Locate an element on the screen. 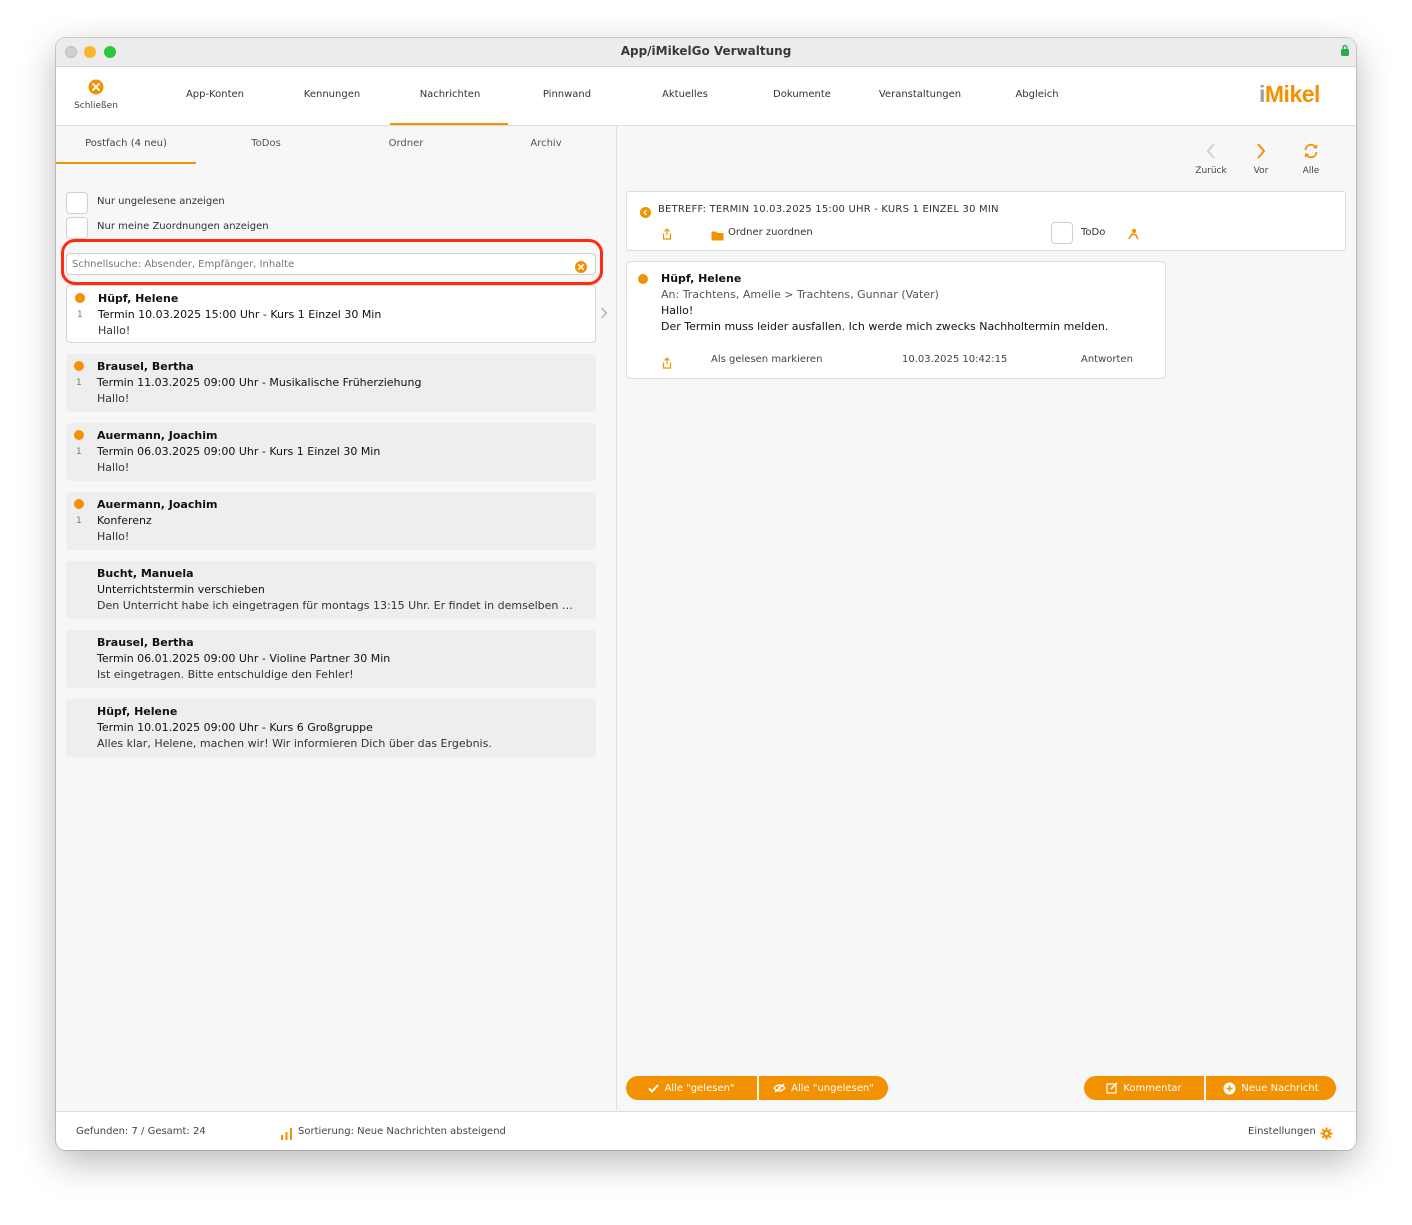 This screenshot has width=1412, height=1225. settings-button: Einstellungen is located at coordinates (1282, 1131).